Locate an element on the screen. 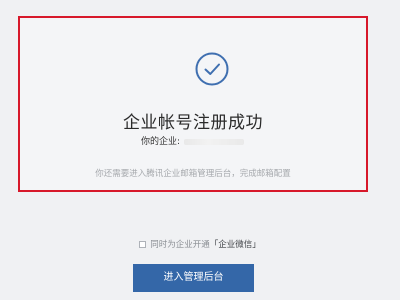  company-line: 你的企业: is located at coordinates (193, 140).